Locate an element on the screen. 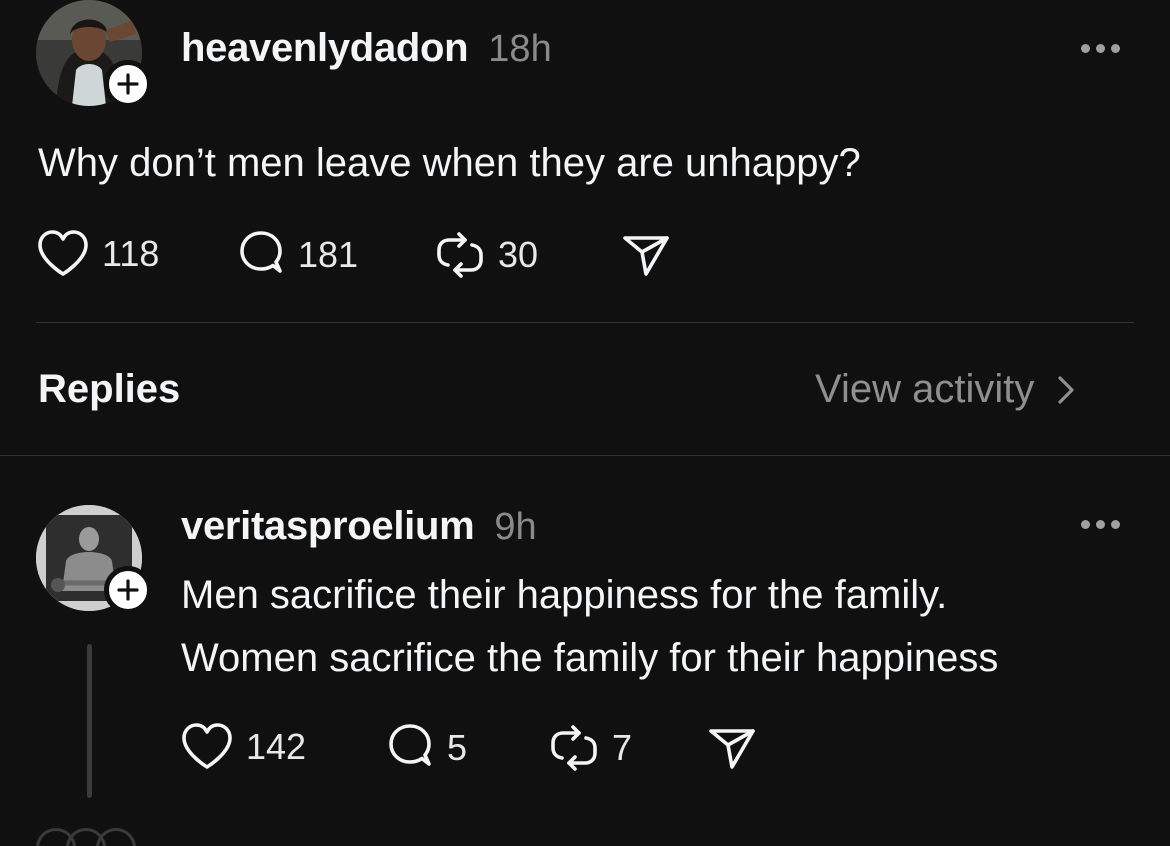  post-divider is located at coordinates (585, 322).